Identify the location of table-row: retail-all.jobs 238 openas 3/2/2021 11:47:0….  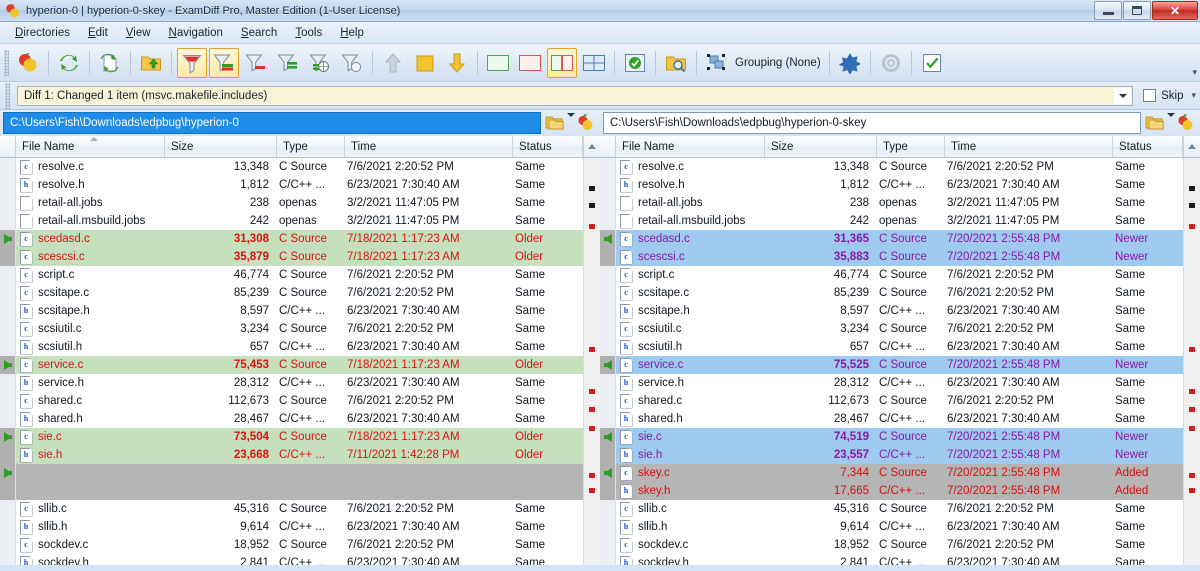
(891, 203).